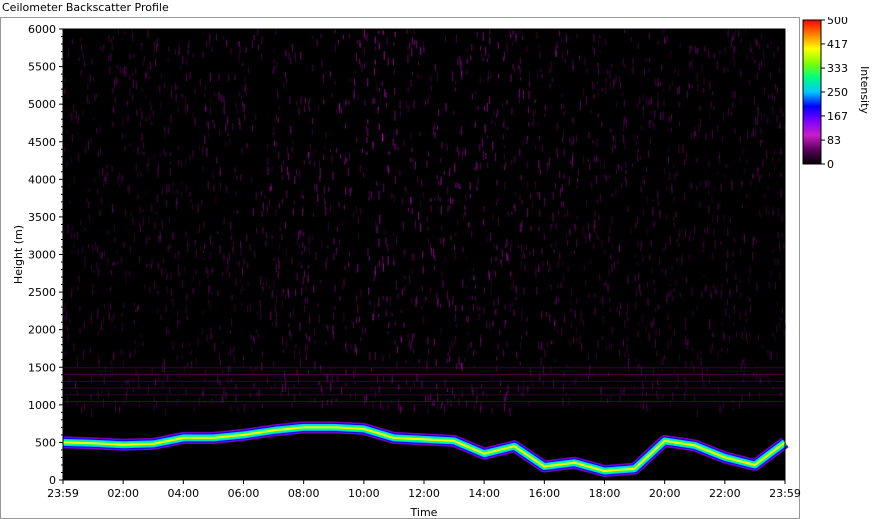 The image size is (872, 519). What do you see at coordinates (665, 493) in the screenshot?
I see `x-tick-label: 20:00` at bounding box center [665, 493].